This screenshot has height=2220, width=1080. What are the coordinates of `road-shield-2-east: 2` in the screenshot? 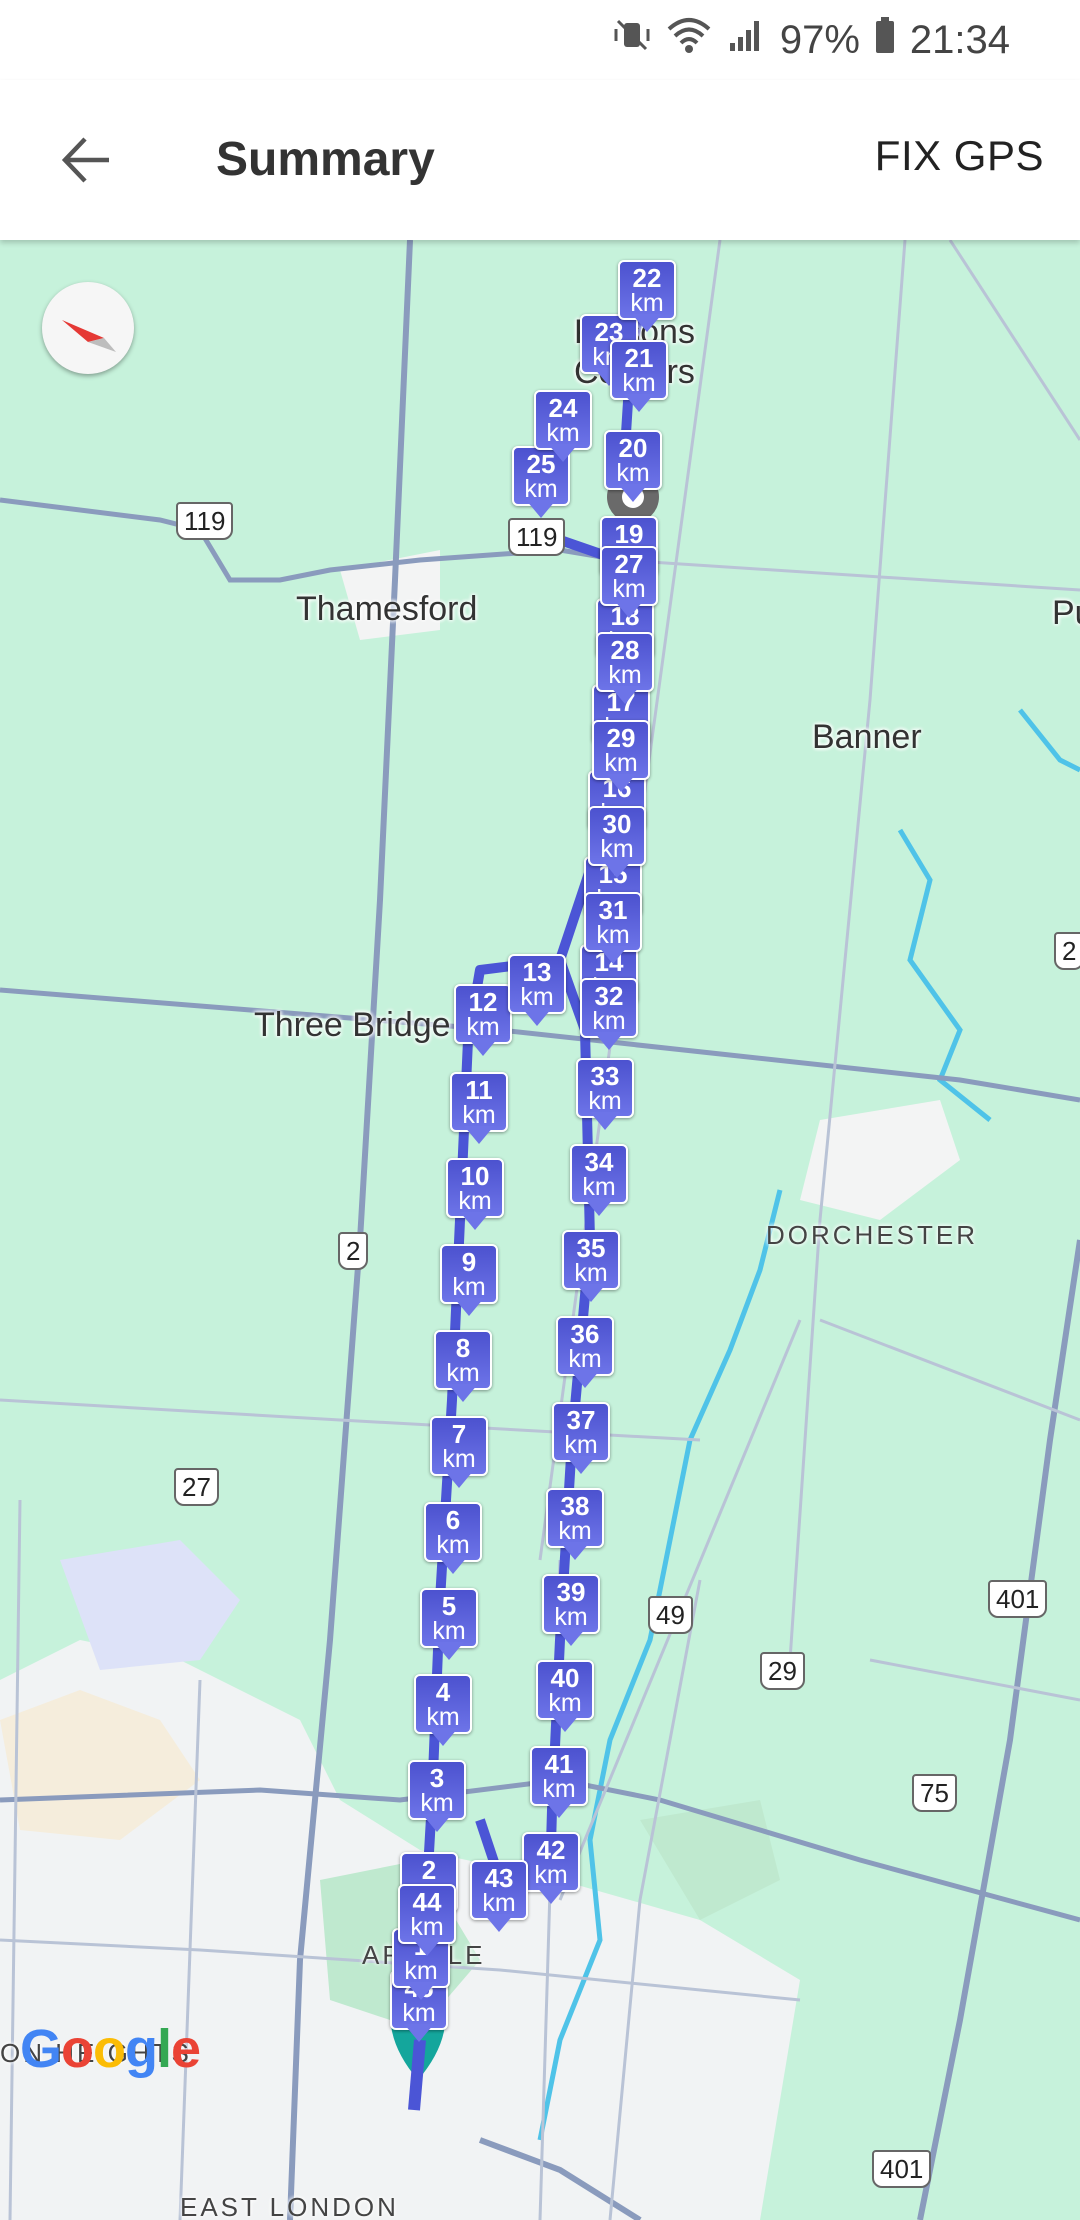 It's located at (1067, 951).